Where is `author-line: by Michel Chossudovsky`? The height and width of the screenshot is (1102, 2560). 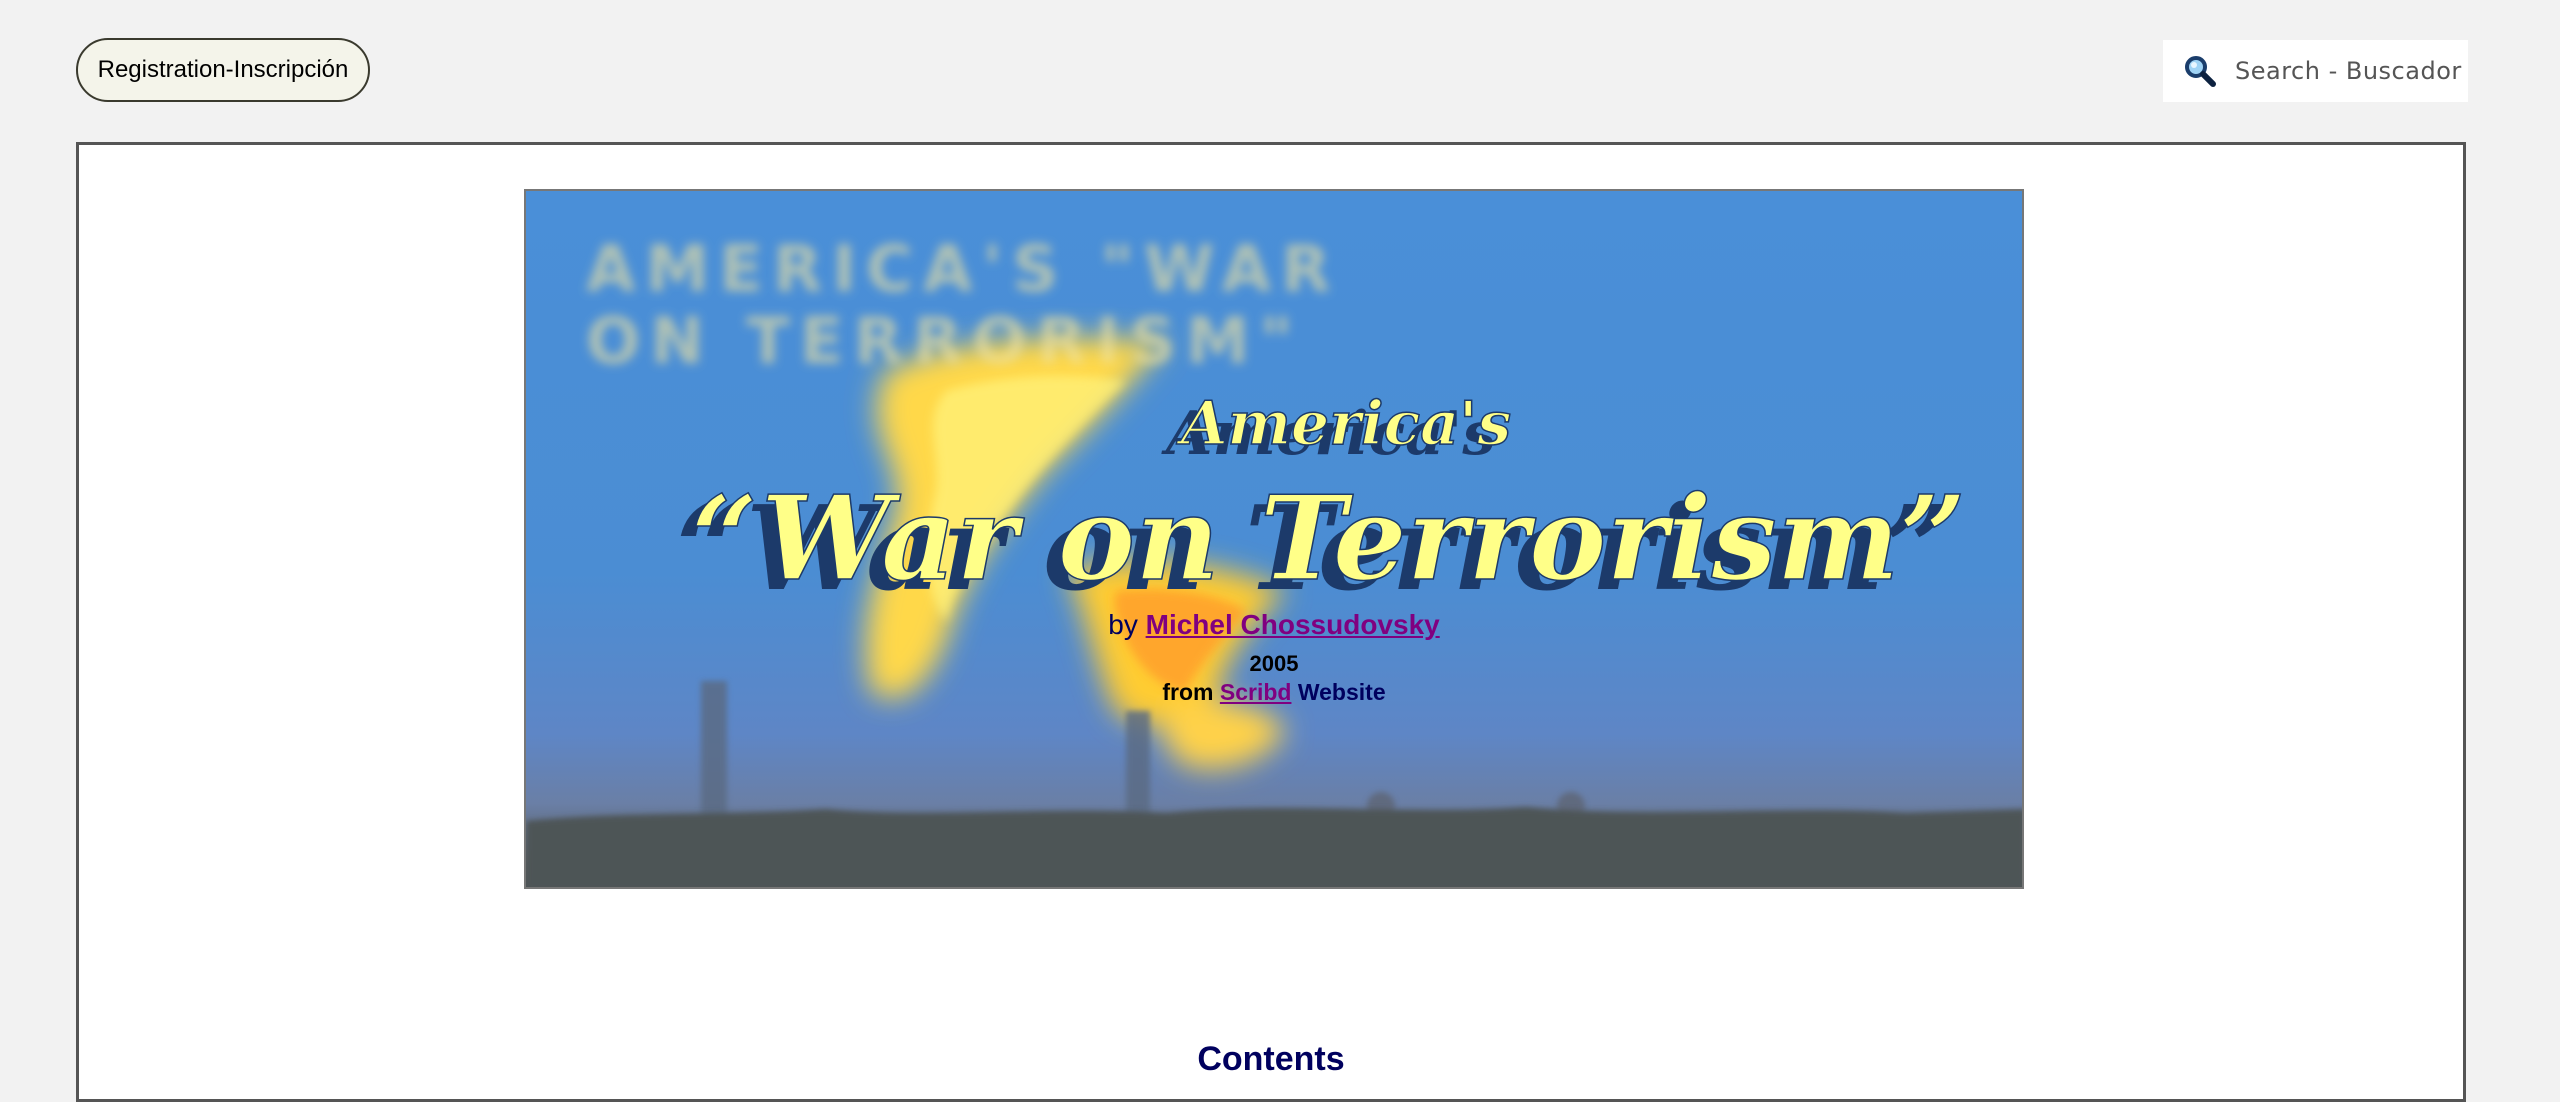 author-line: by Michel Chossudovsky is located at coordinates (1274, 625).